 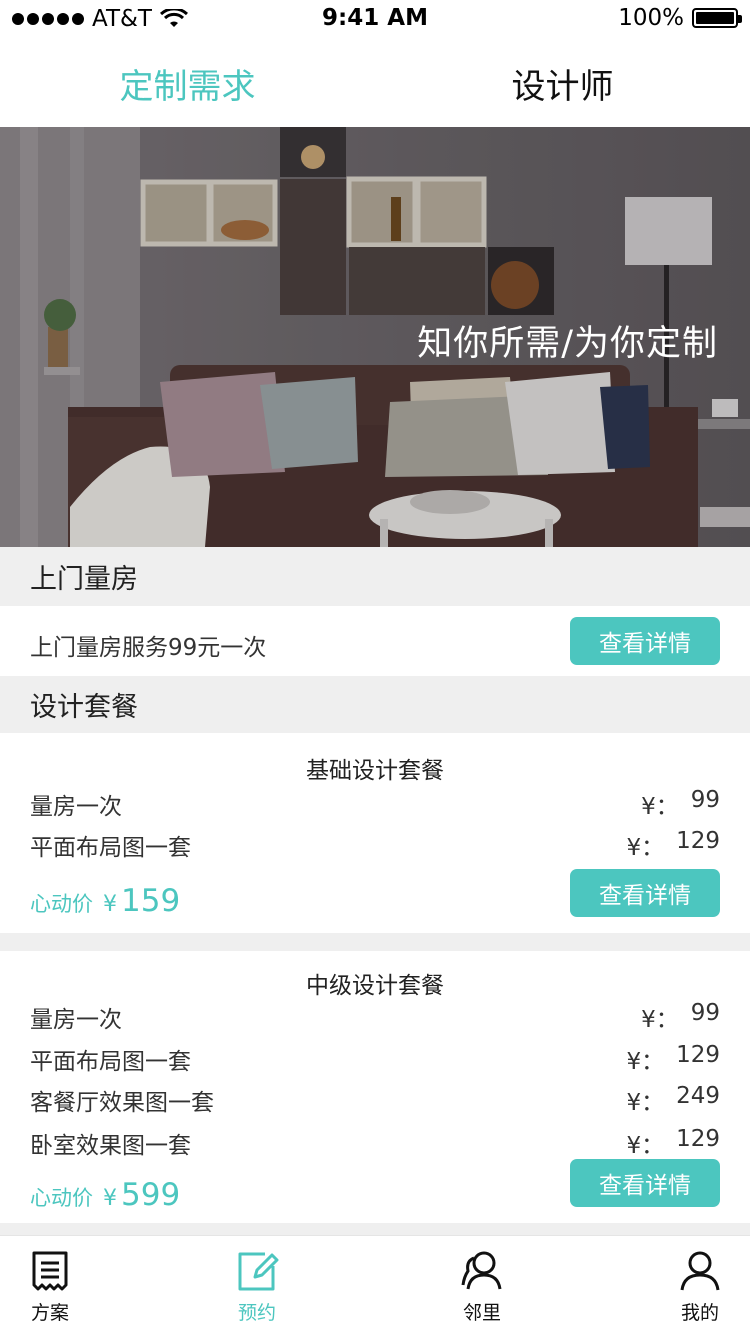 What do you see at coordinates (375, 576) in the screenshot?
I see `section-header-measure: 上门量房` at bounding box center [375, 576].